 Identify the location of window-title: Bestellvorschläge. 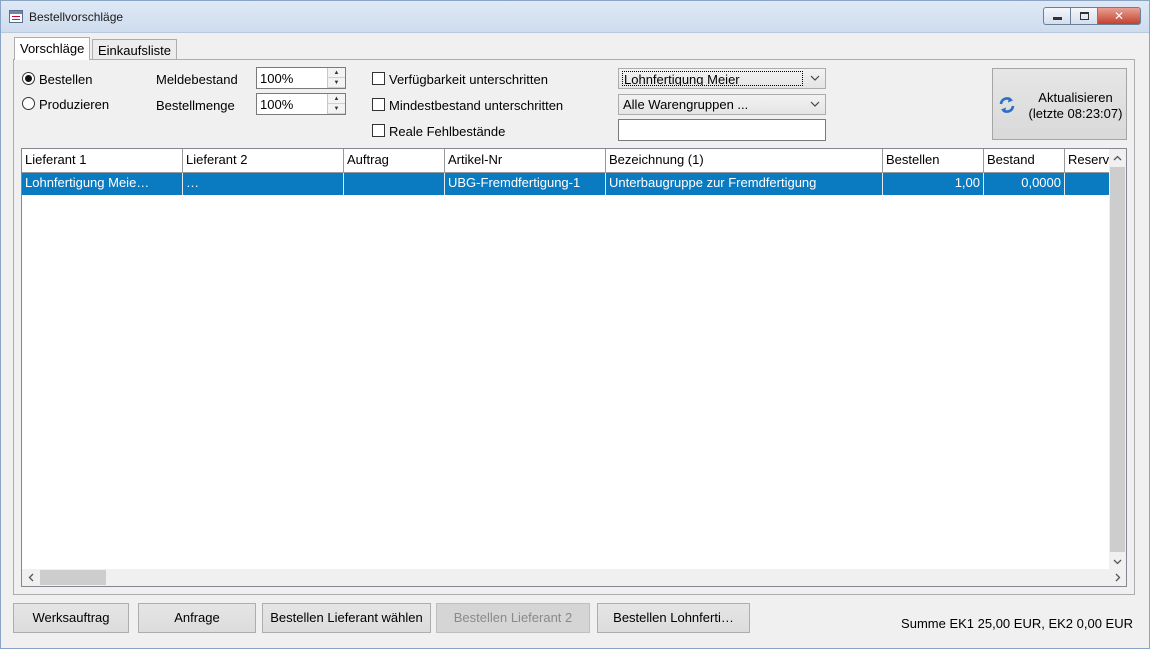
(76, 17).